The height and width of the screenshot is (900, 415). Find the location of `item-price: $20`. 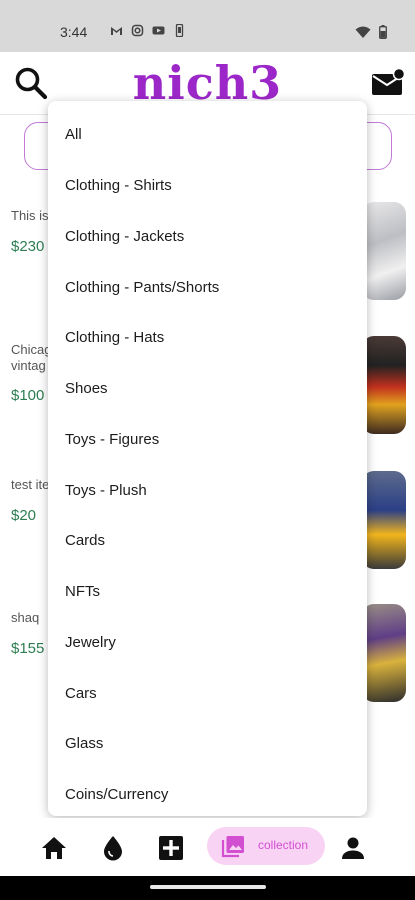

item-price: $20 is located at coordinates (24, 515).